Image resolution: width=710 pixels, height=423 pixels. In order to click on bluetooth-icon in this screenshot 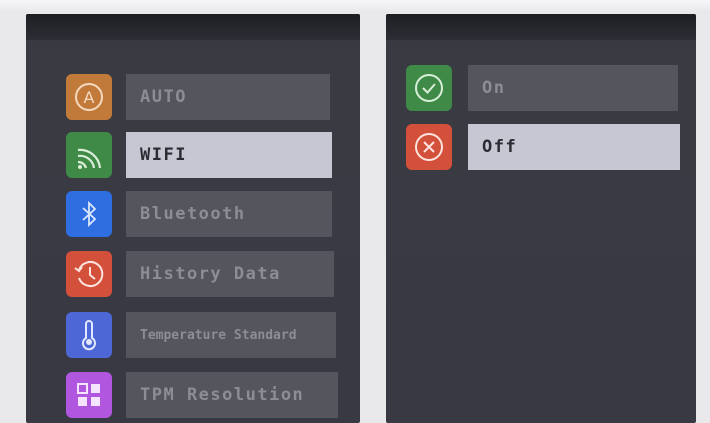, I will do `click(89, 214)`.